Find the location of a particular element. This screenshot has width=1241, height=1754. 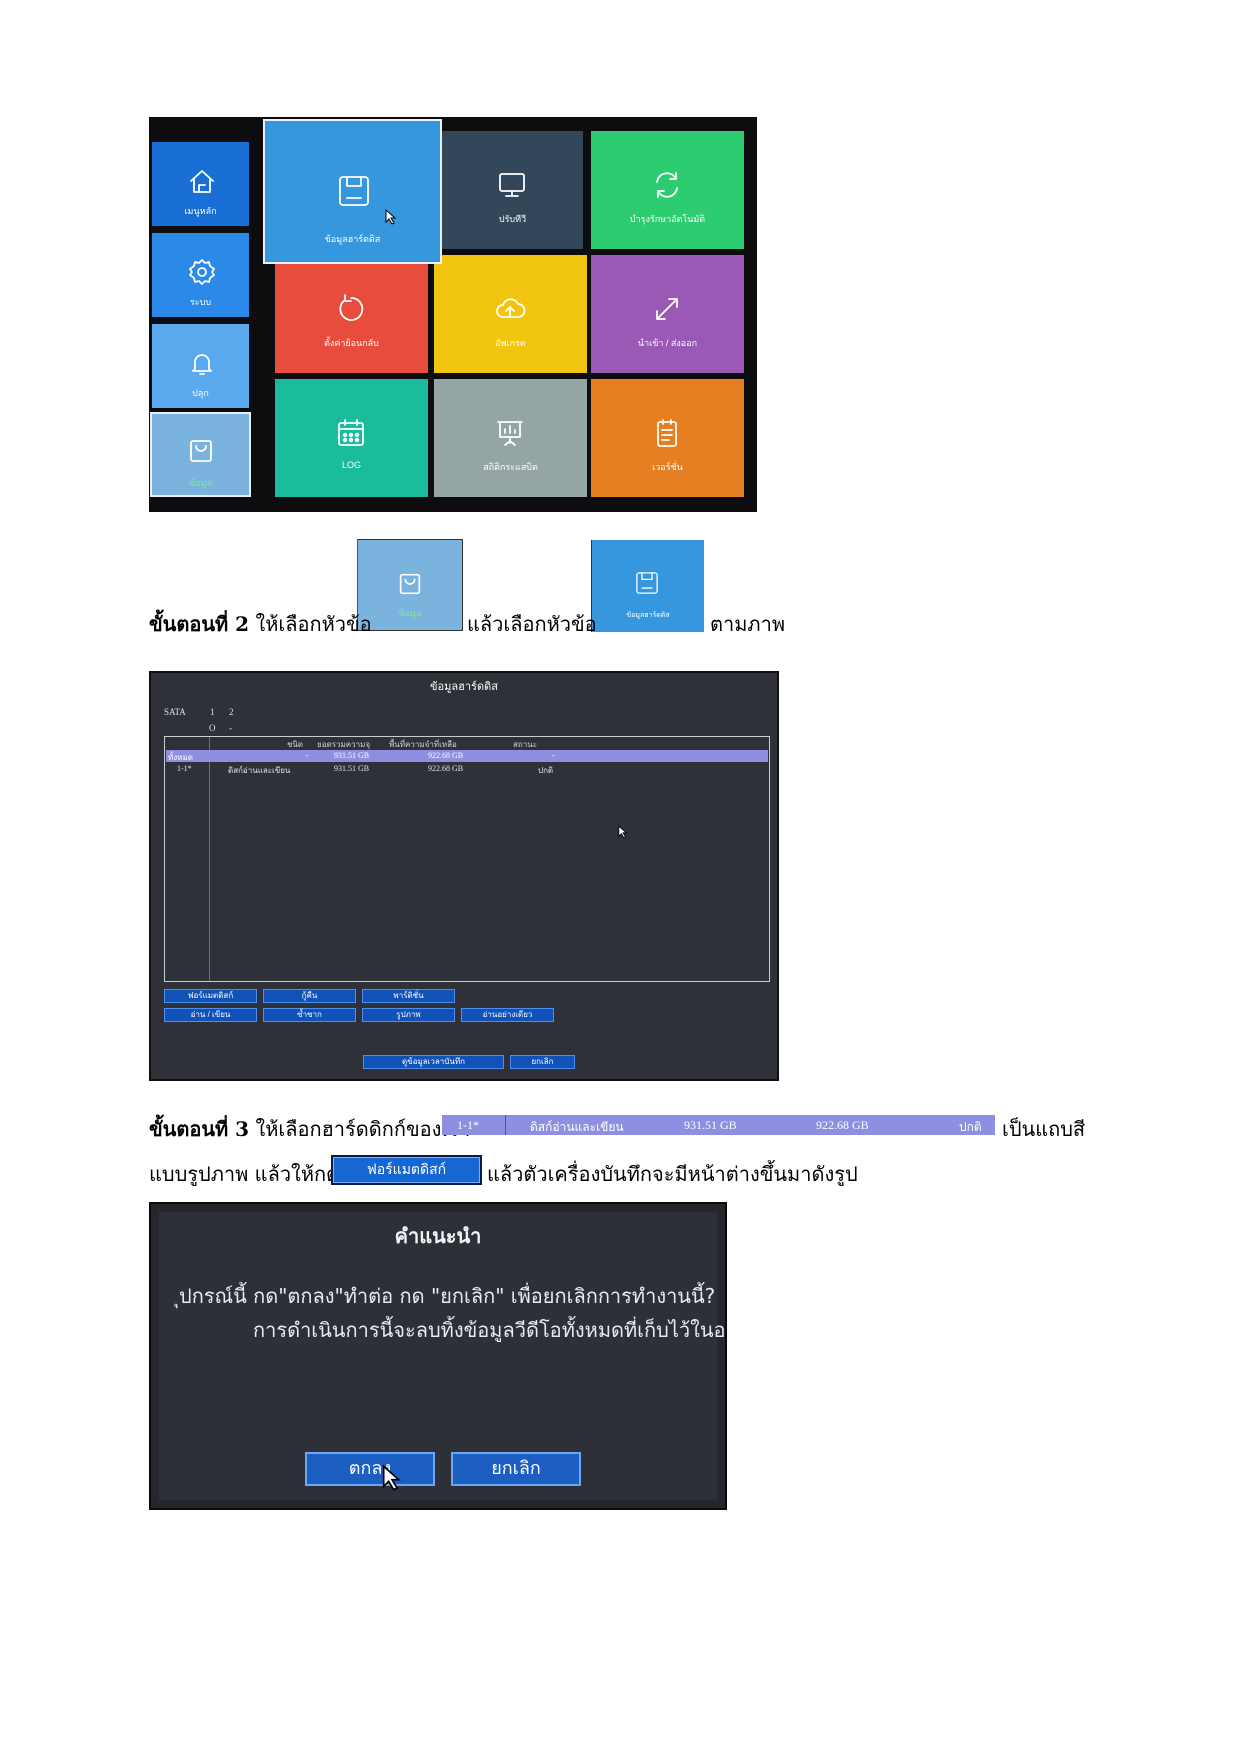

tile-log: LOG is located at coordinates (351, 438).